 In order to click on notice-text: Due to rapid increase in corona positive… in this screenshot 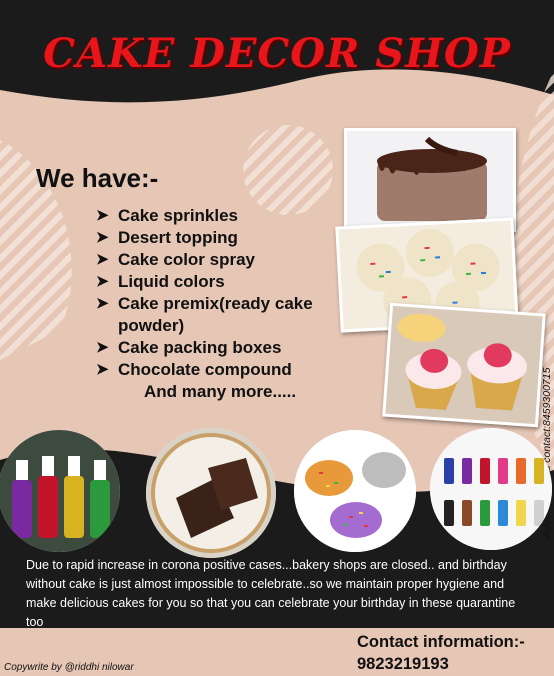, I will do `click(271, 593)`.